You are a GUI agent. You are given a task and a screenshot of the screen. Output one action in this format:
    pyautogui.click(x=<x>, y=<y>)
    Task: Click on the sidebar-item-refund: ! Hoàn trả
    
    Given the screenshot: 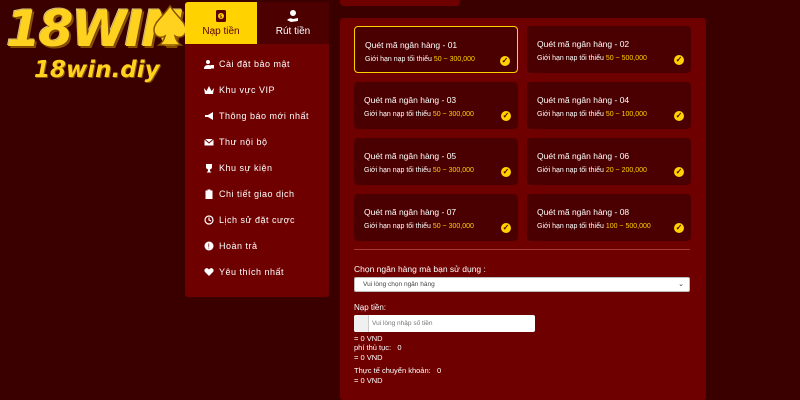 What is the action you would take?
    pyautogui.click(x=257, y=246)
    